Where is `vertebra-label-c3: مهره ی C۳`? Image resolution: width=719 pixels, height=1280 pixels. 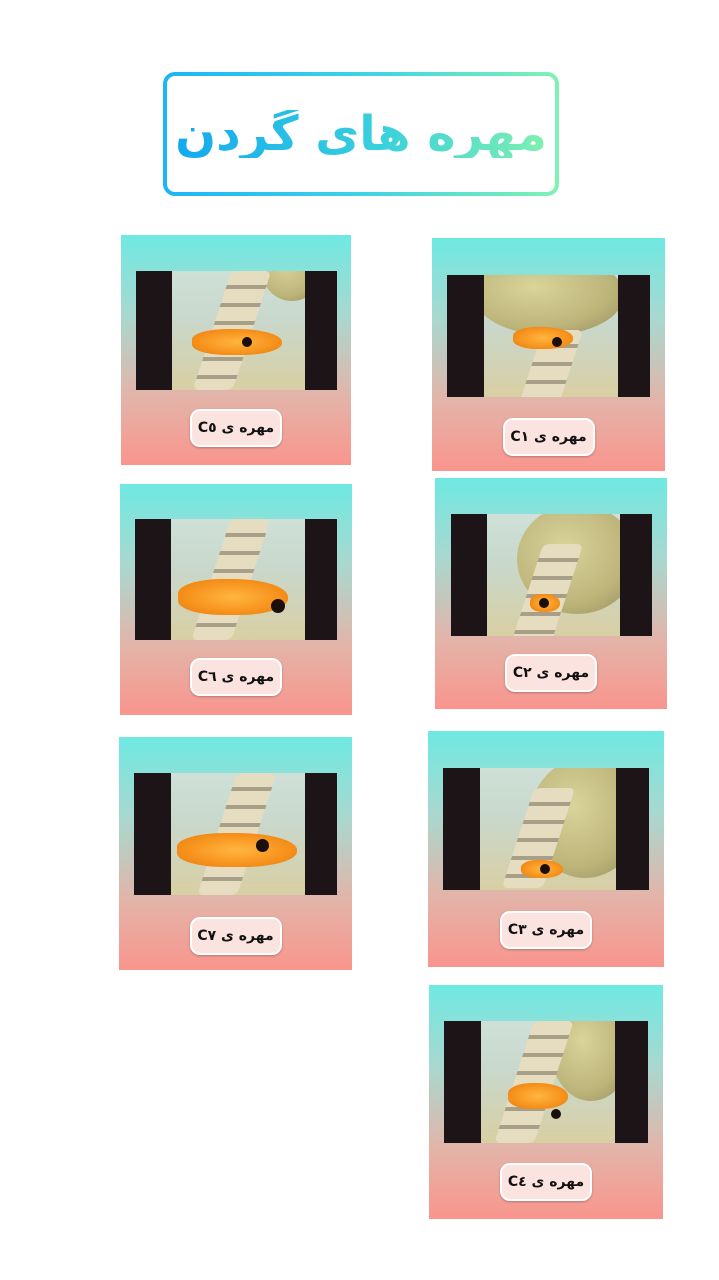
vertebra-label-c3: مهره ی C۳ is located at coordinates (546, 930).